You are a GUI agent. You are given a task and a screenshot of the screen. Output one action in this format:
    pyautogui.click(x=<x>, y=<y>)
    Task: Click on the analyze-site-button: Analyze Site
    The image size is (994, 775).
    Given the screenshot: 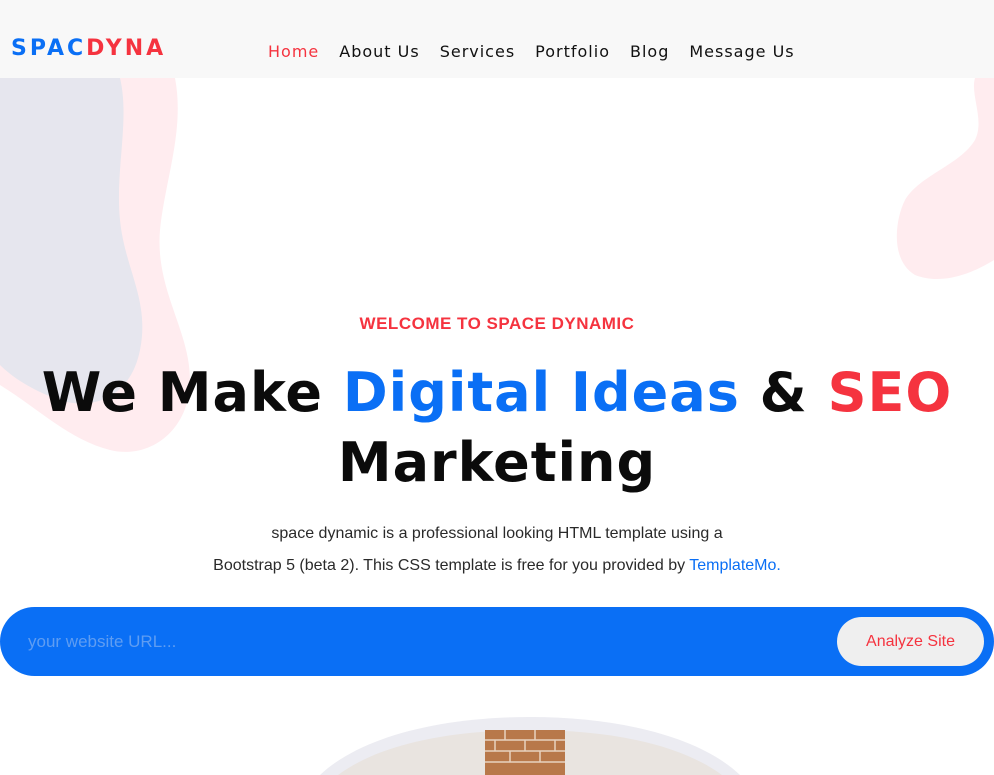 What is the action you would take?
    pyautogui.click(x=910, y=641)
    